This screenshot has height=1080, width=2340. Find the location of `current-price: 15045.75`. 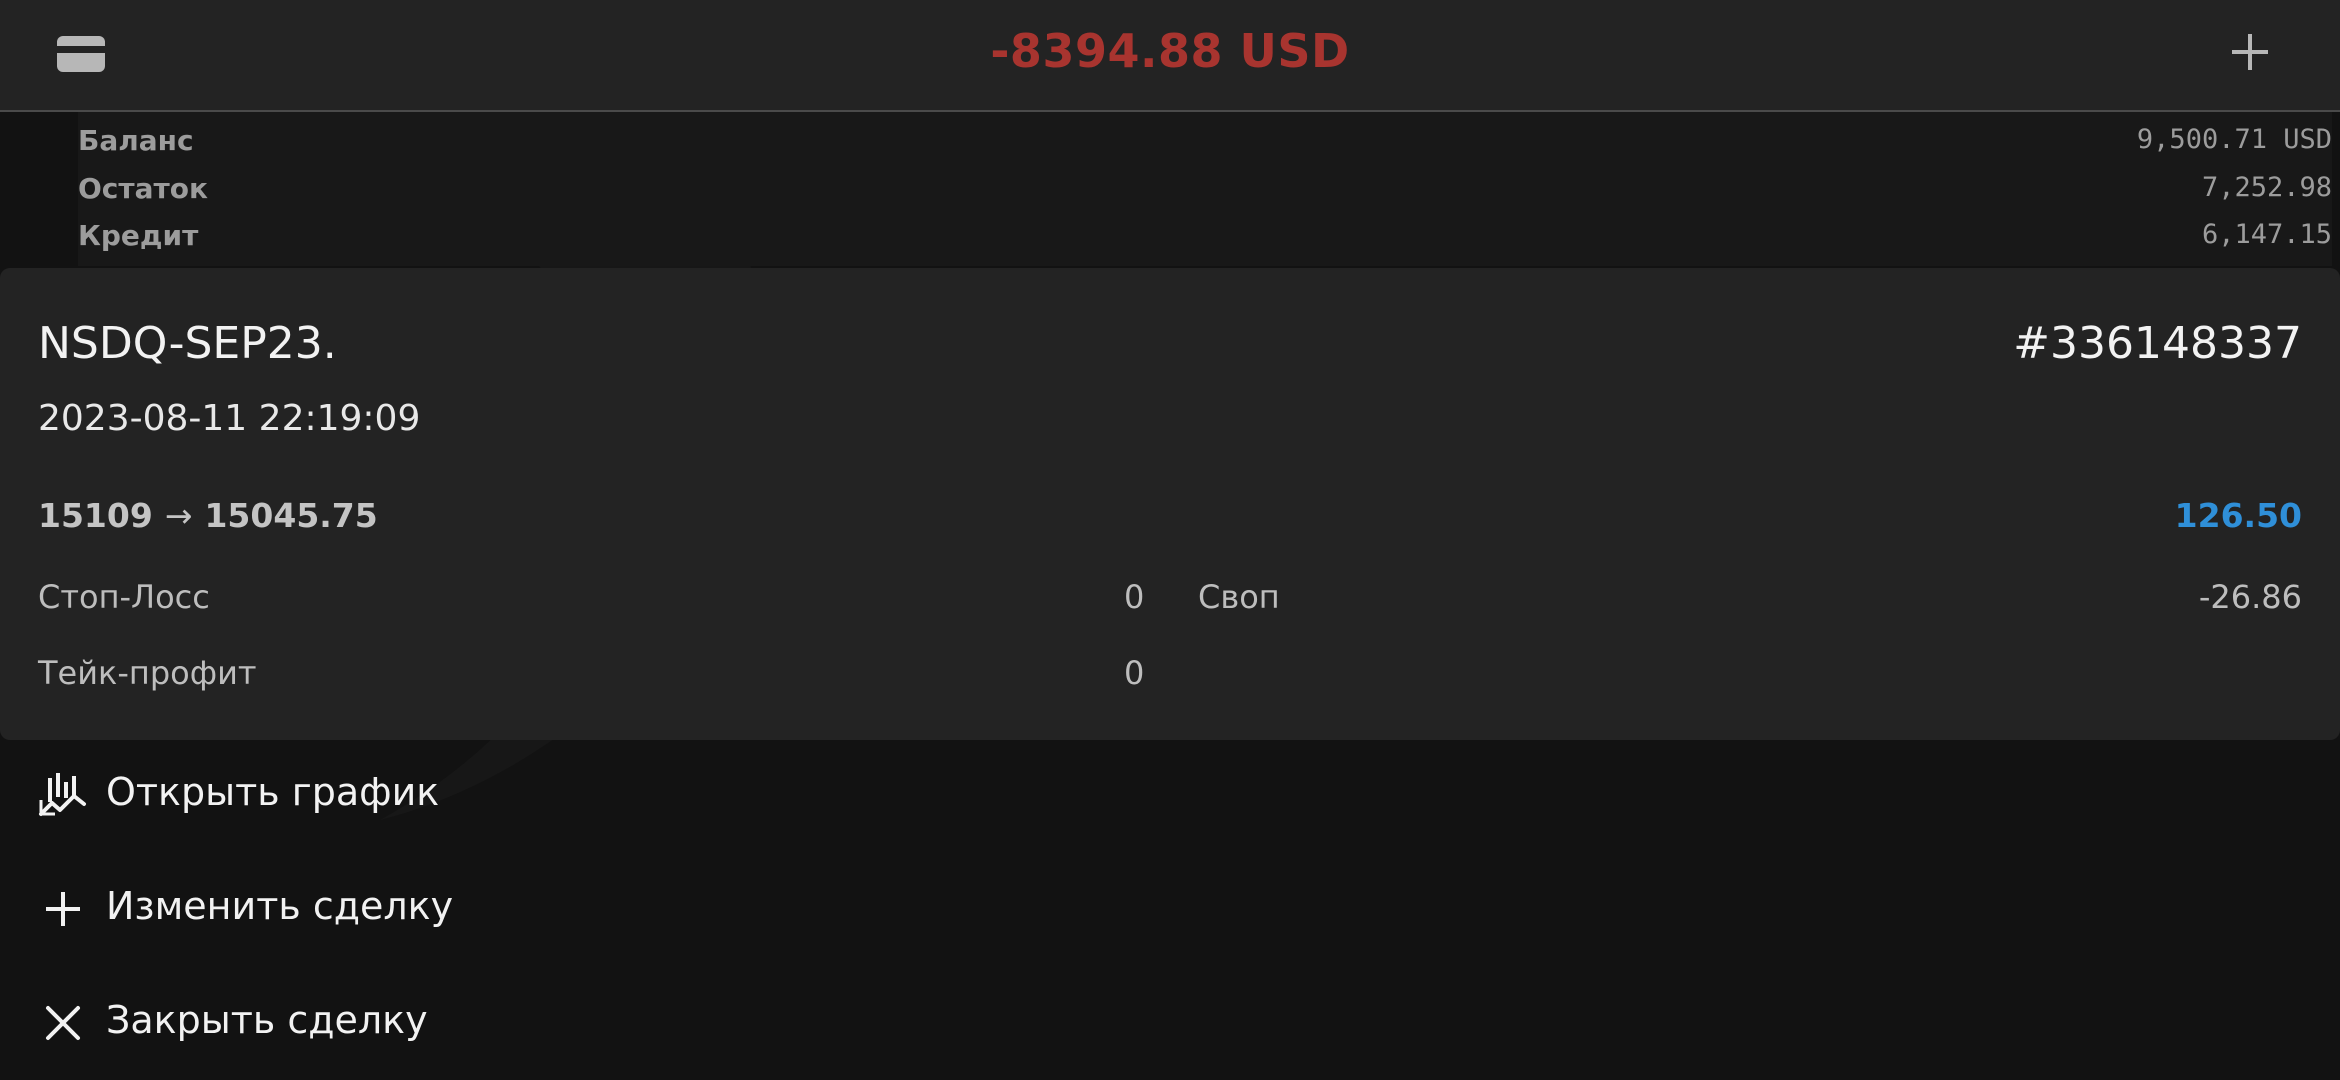

current-price: 15045.75 is located at coordinates (291, 515).